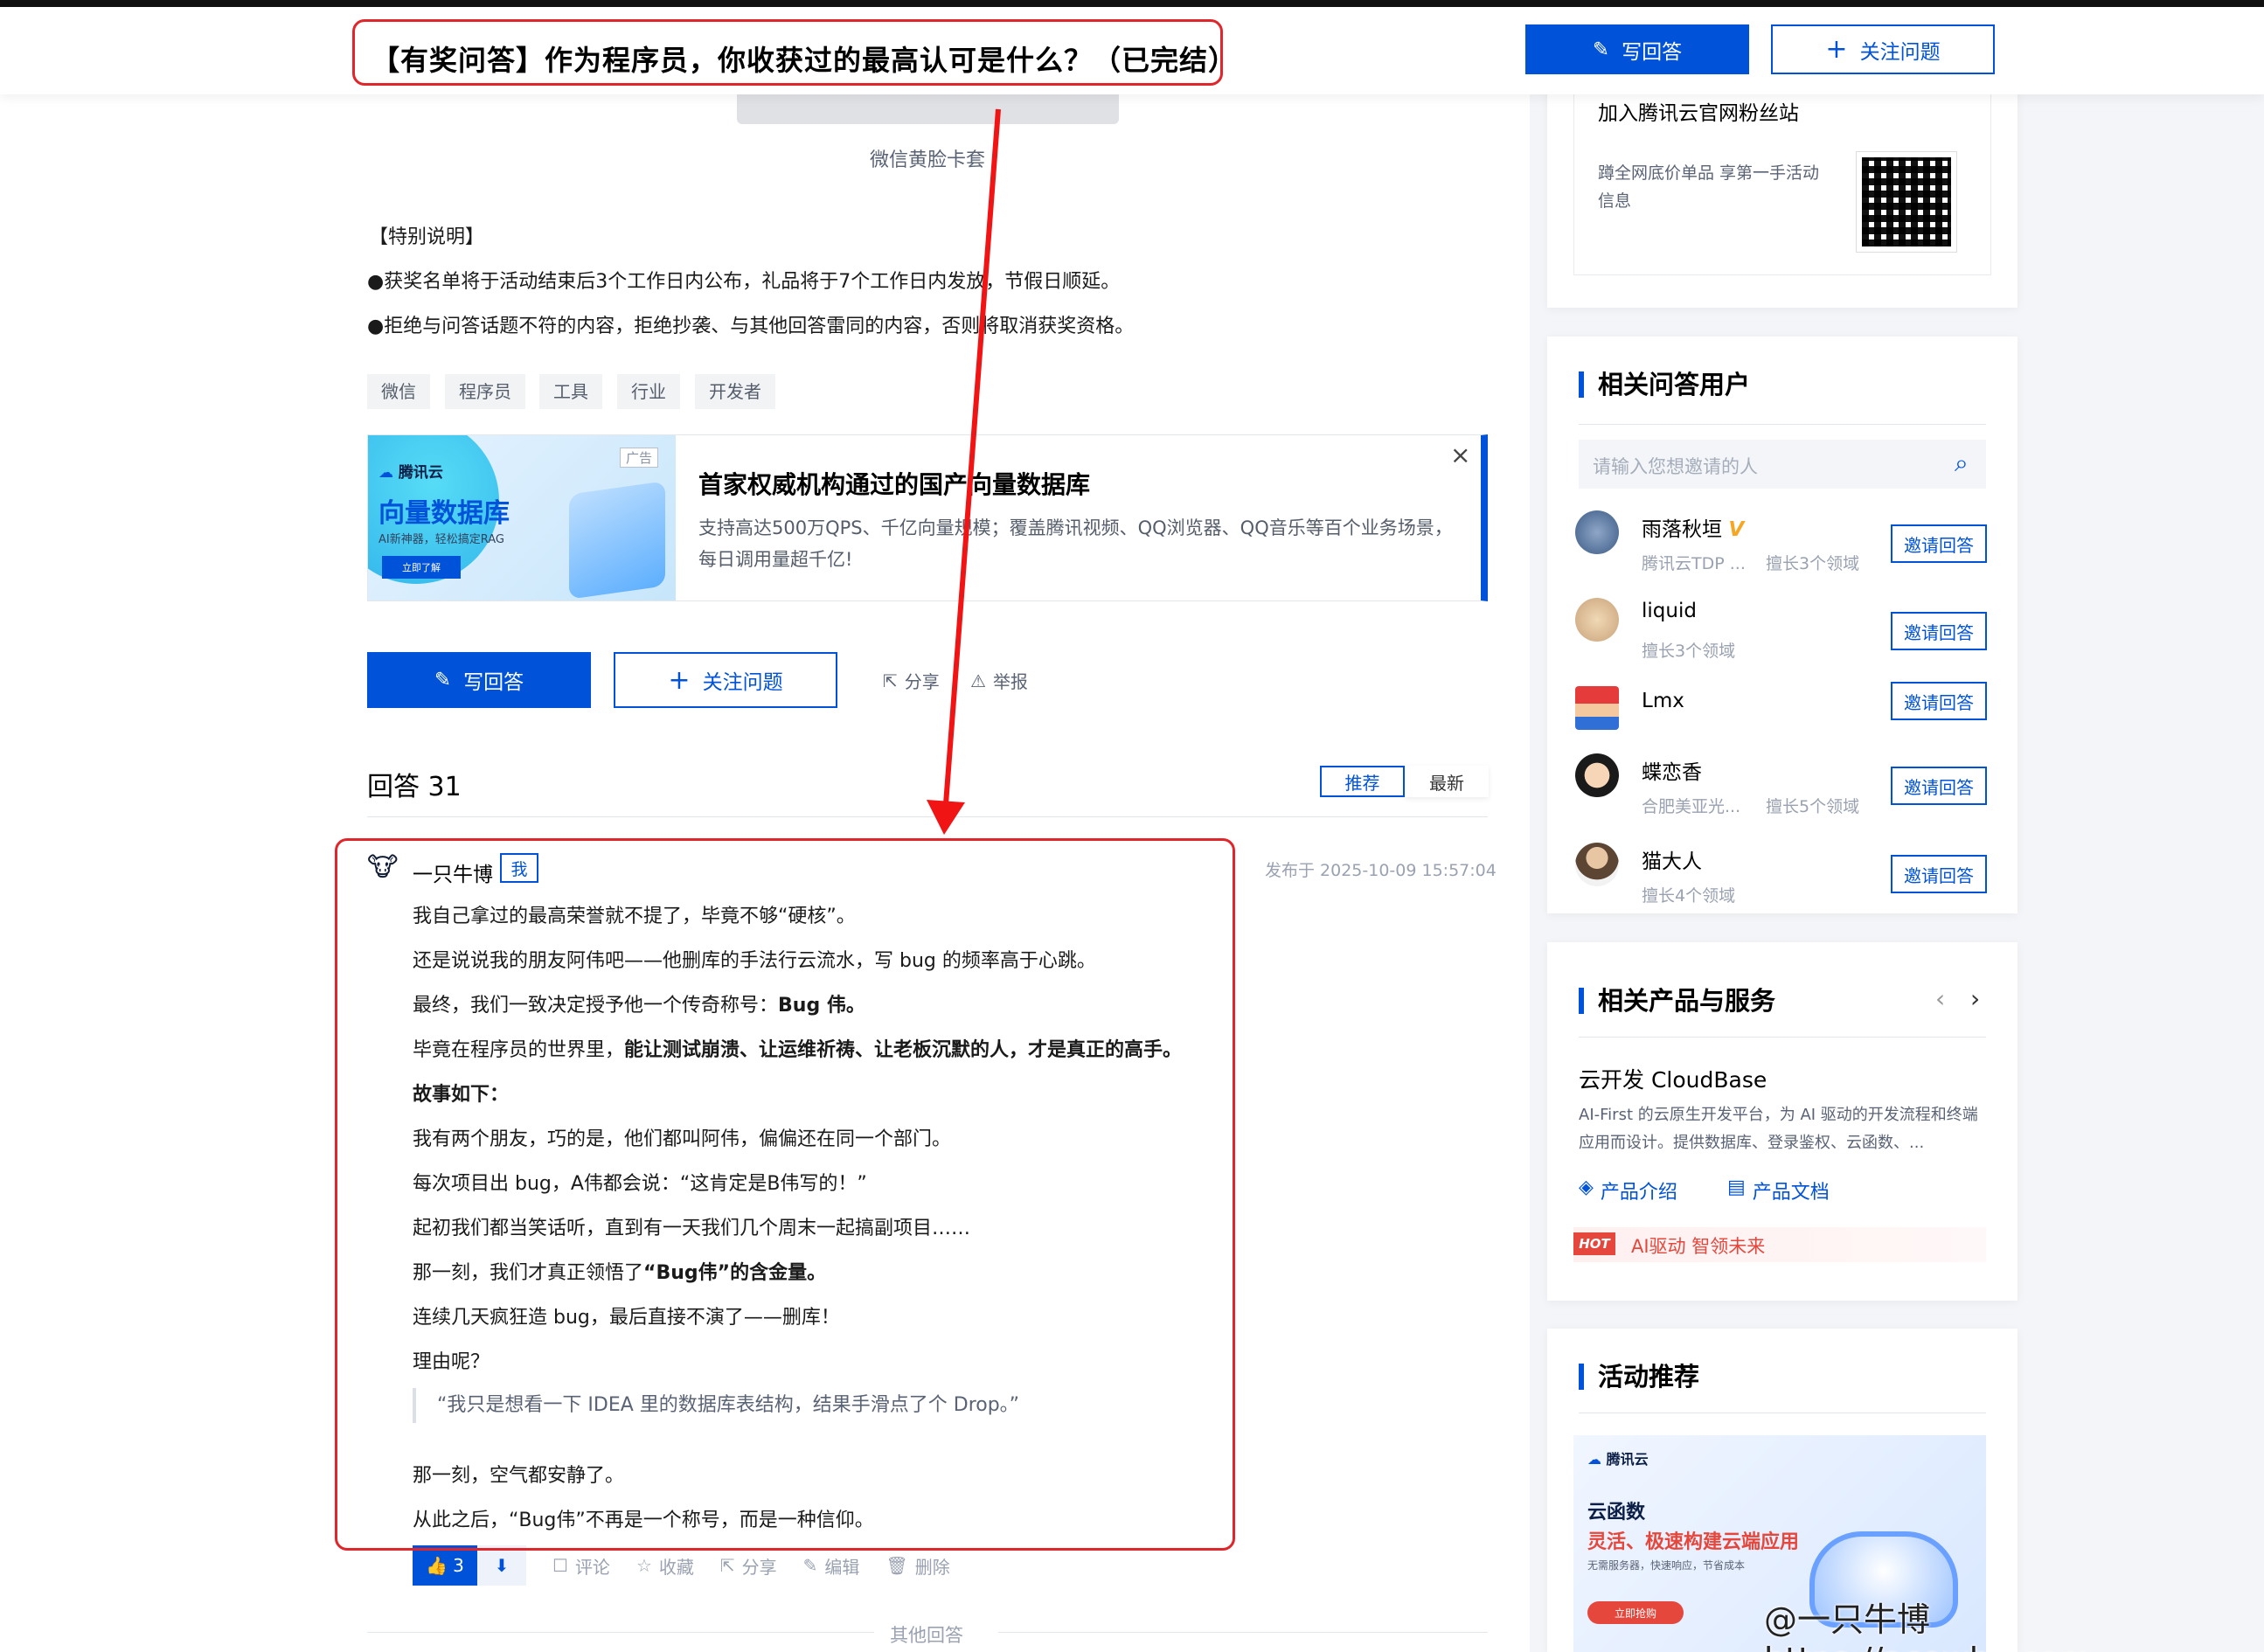  I want to click on me-badge: 我, so click(519, 868).